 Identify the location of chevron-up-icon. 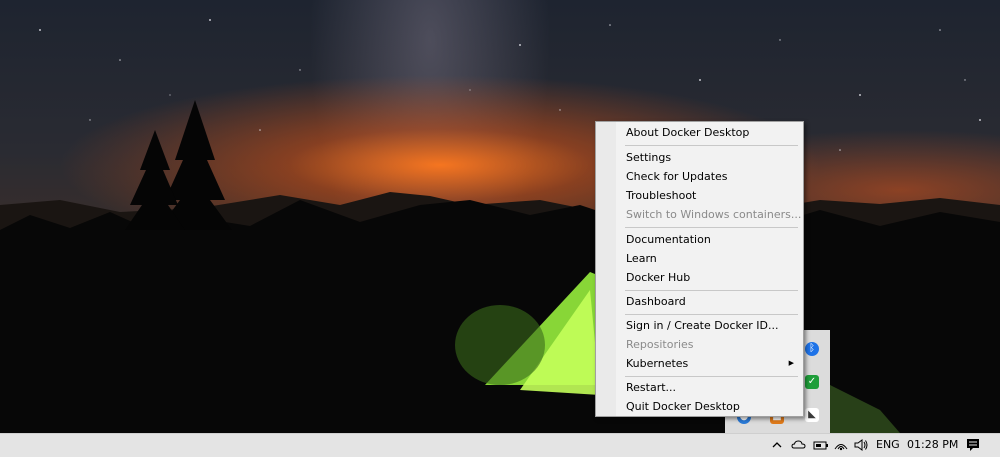
(777, 445).